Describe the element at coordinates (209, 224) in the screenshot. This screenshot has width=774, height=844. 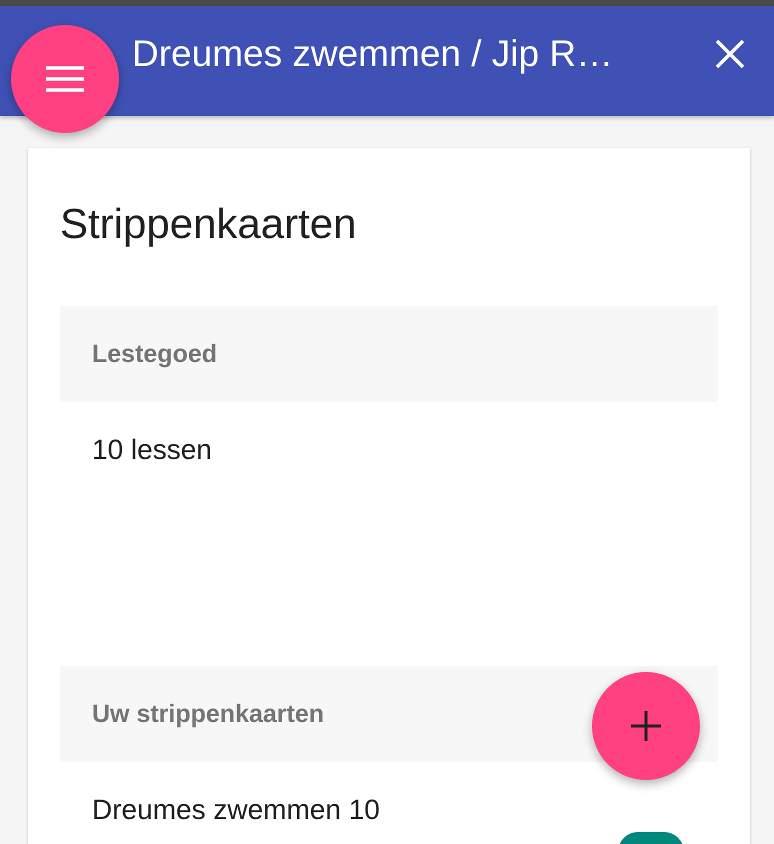
I see `card-title: Strippenkaarten` at that location.